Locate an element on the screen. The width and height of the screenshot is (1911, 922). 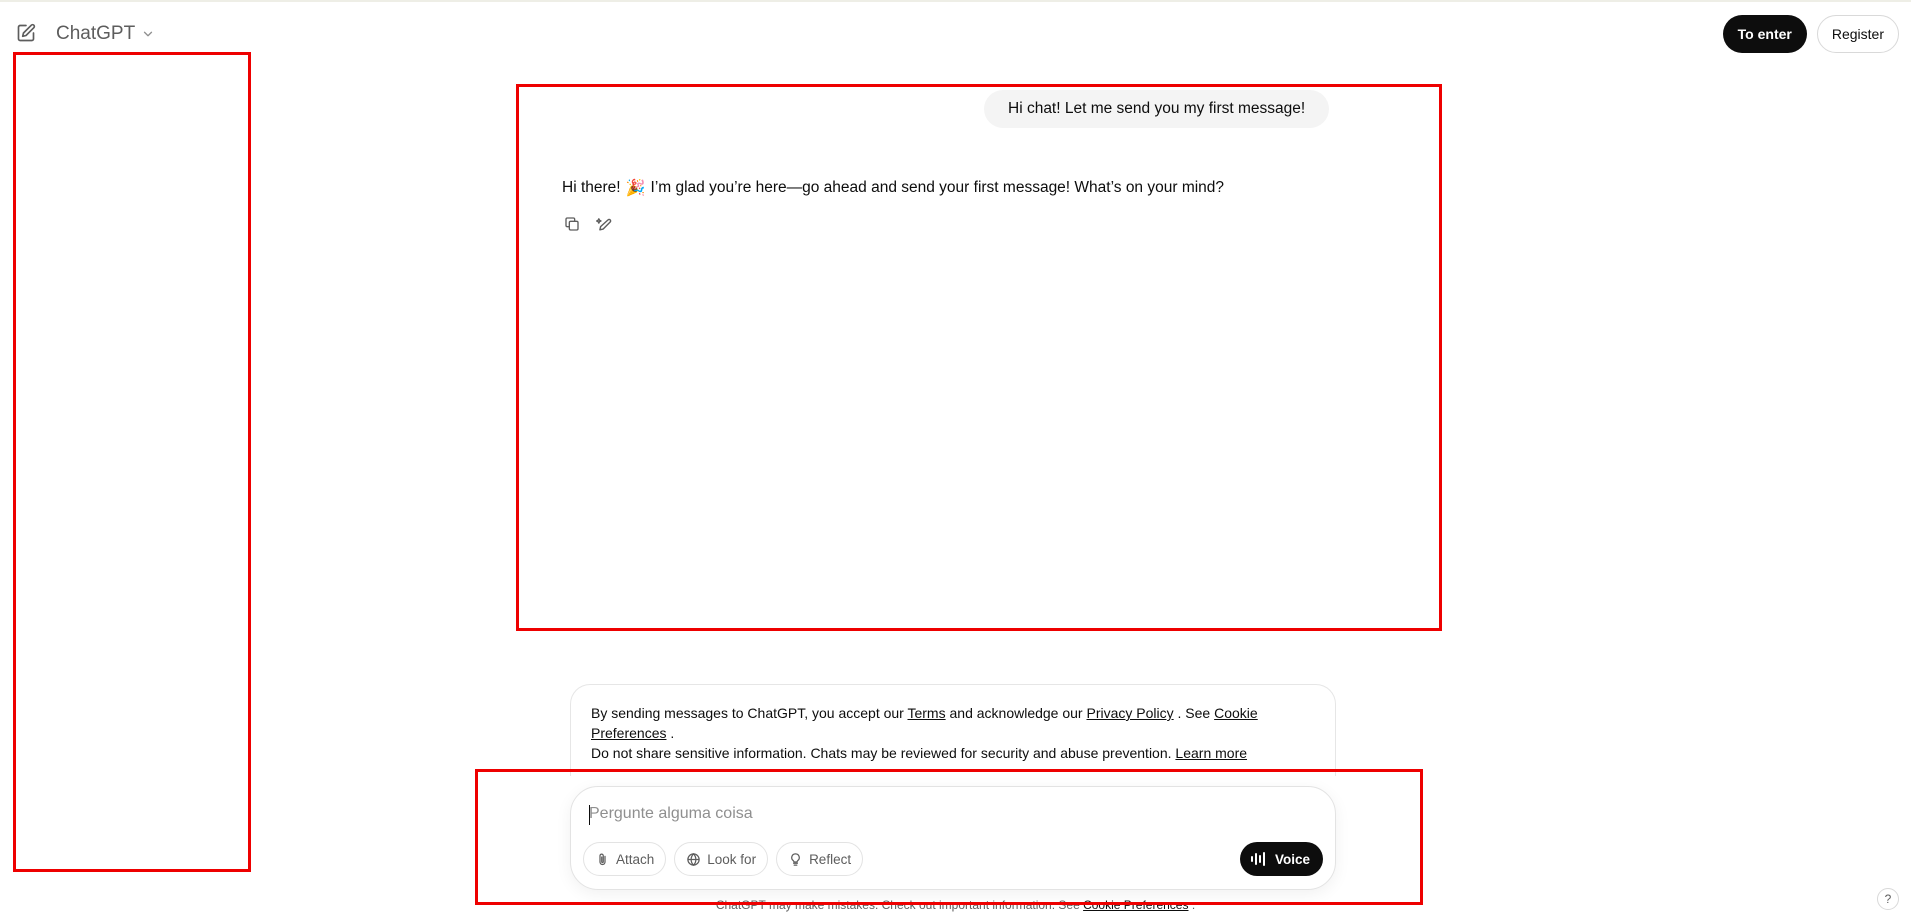
composer-tools: Attach Look for Reflect is located at coordinates (723, 859).